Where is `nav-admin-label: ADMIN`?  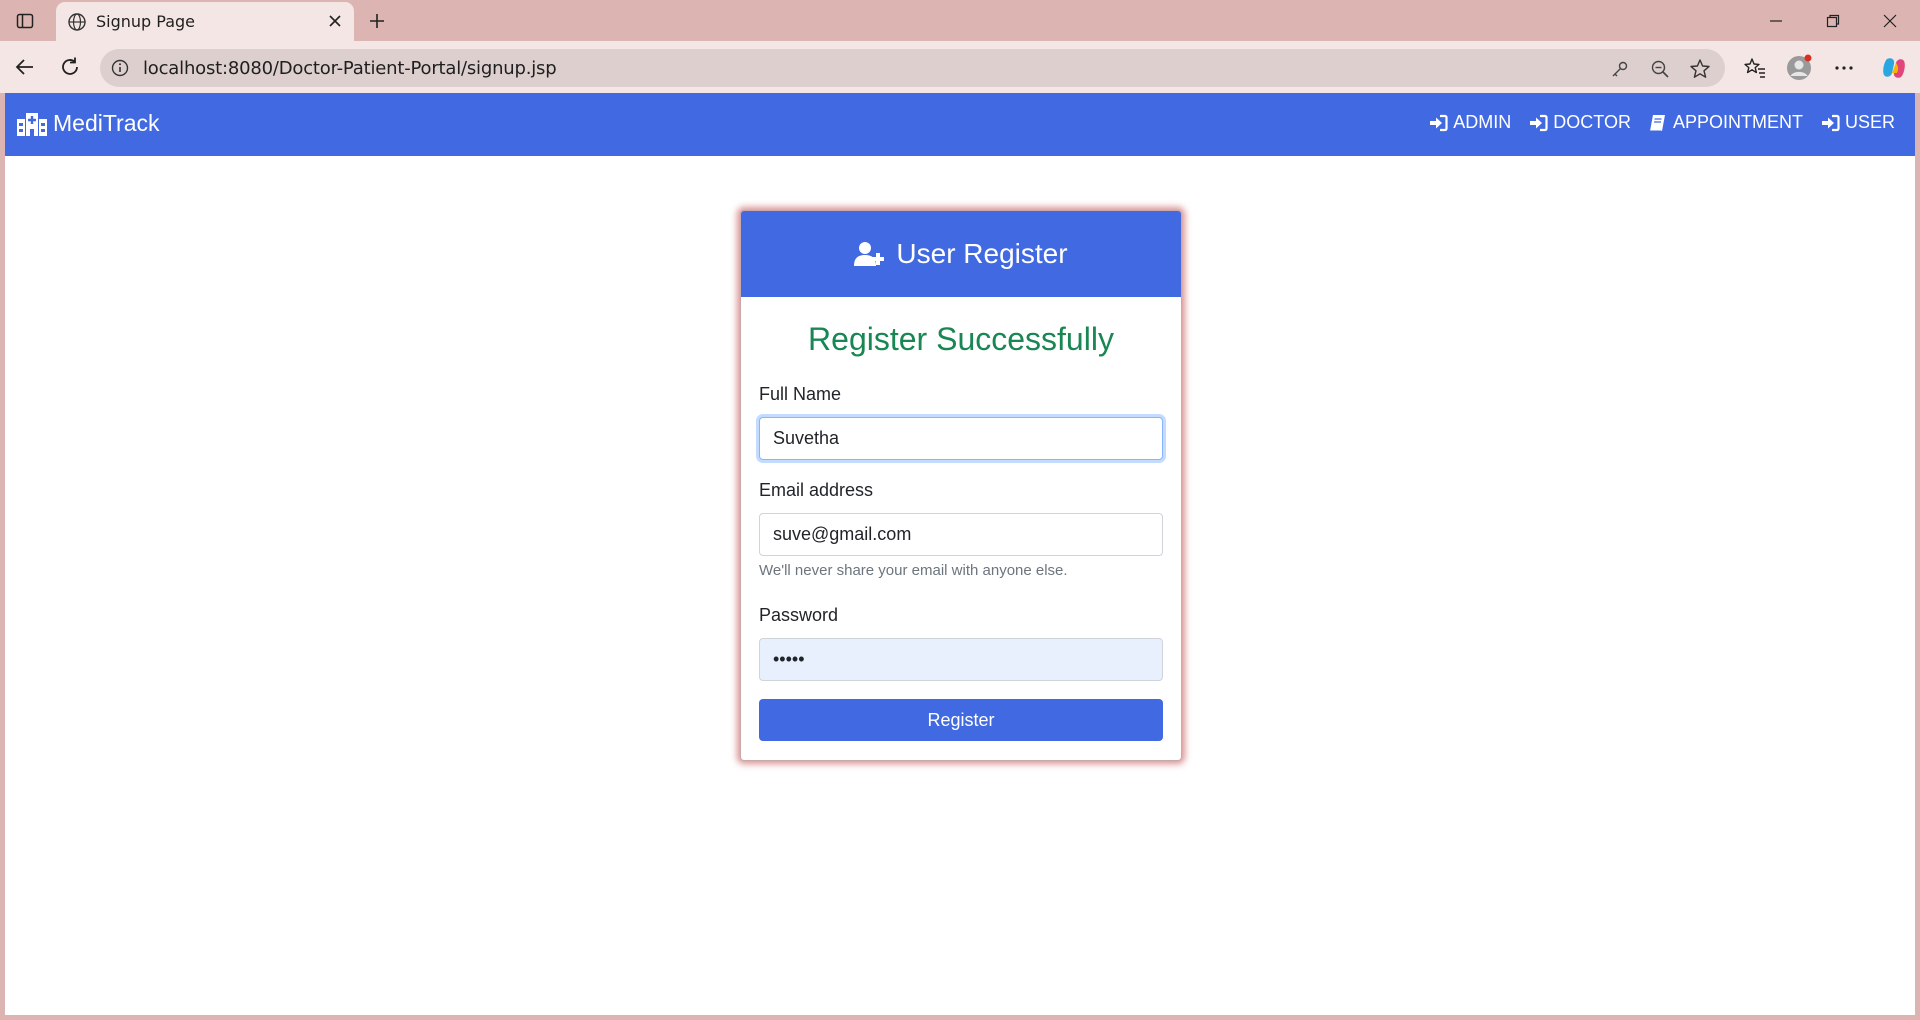
nav-admin-label: ADMIN is located at coordinates (1482, 122).